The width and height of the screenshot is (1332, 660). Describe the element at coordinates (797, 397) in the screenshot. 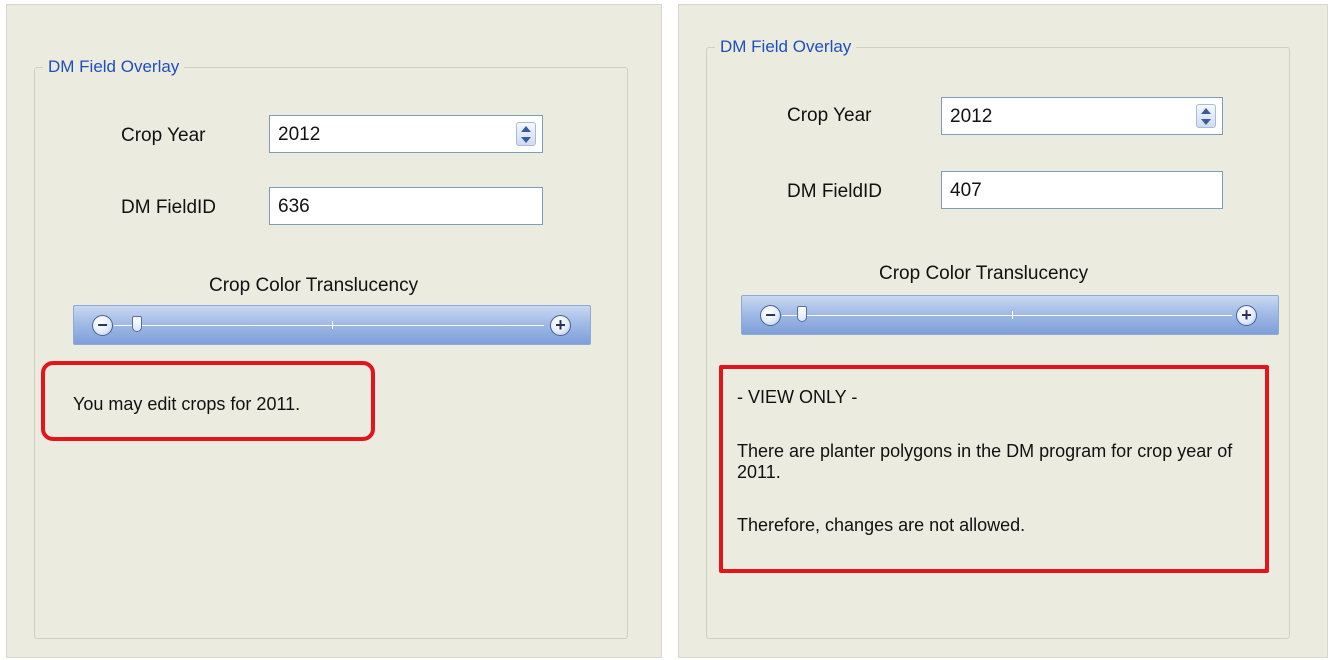

I see `view-only-heading: - VIEW ONLY -` at that location.